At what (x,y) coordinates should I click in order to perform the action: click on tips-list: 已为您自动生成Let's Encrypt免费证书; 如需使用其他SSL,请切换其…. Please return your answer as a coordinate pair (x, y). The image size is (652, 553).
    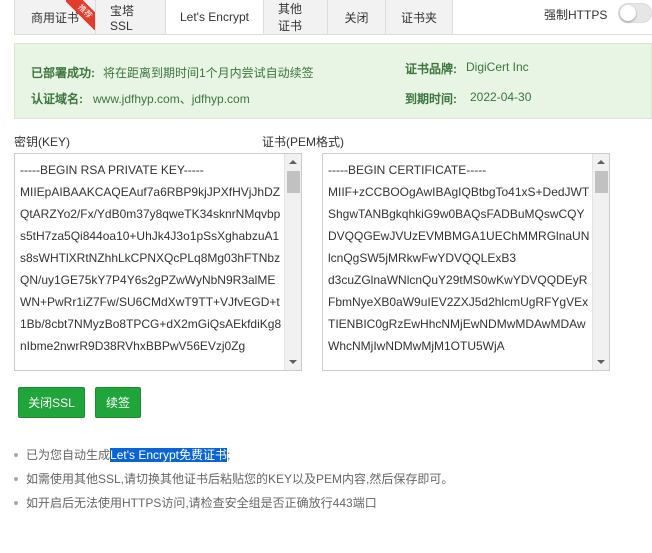
    Looking at the image, I should click on (329, 481).